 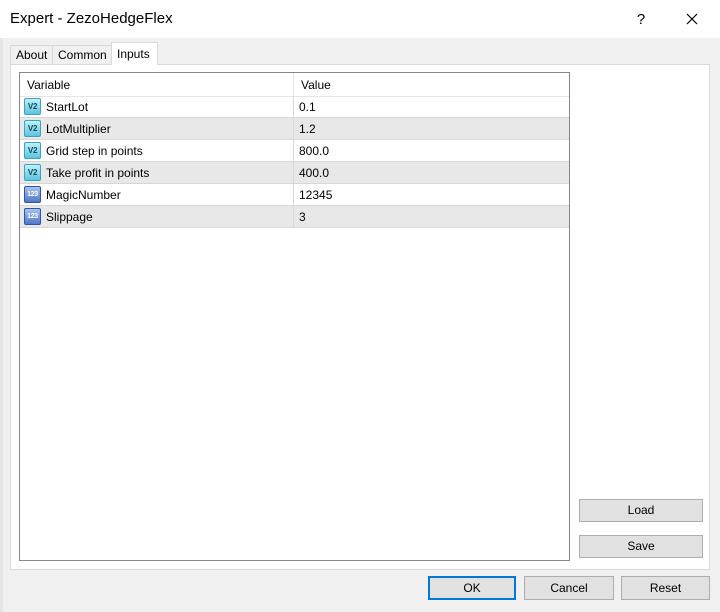 I want to click on variable-cell: V2 Take profit in points, so click(x=157, y=172).